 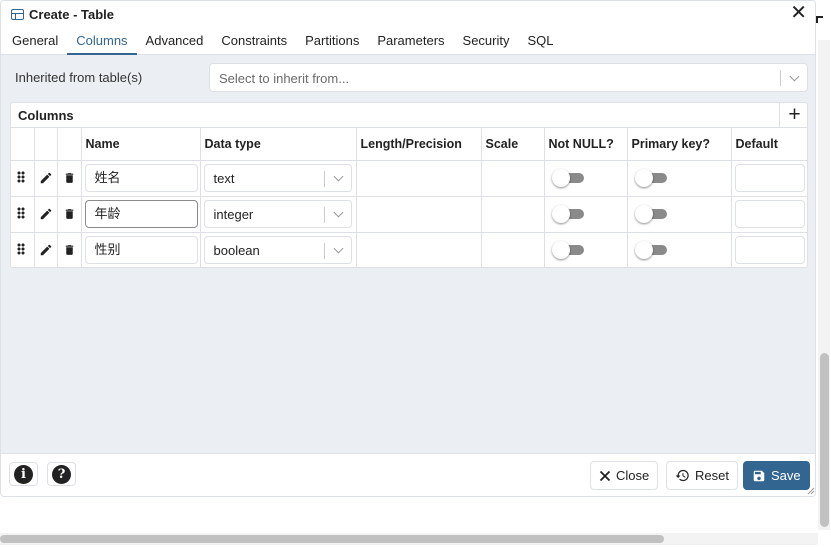 I want to click on data-type-value: text, so click(x=224, y=178).